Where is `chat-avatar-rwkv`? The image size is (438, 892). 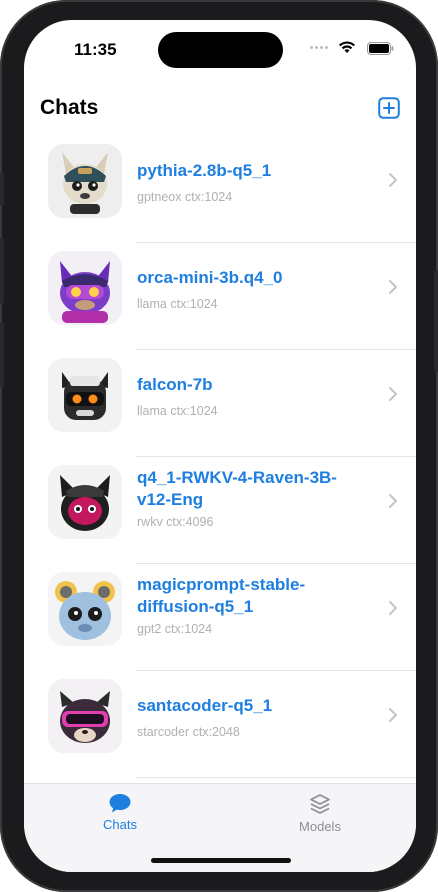 chat-avatar-rwkv is located at coordinates (85, 502).